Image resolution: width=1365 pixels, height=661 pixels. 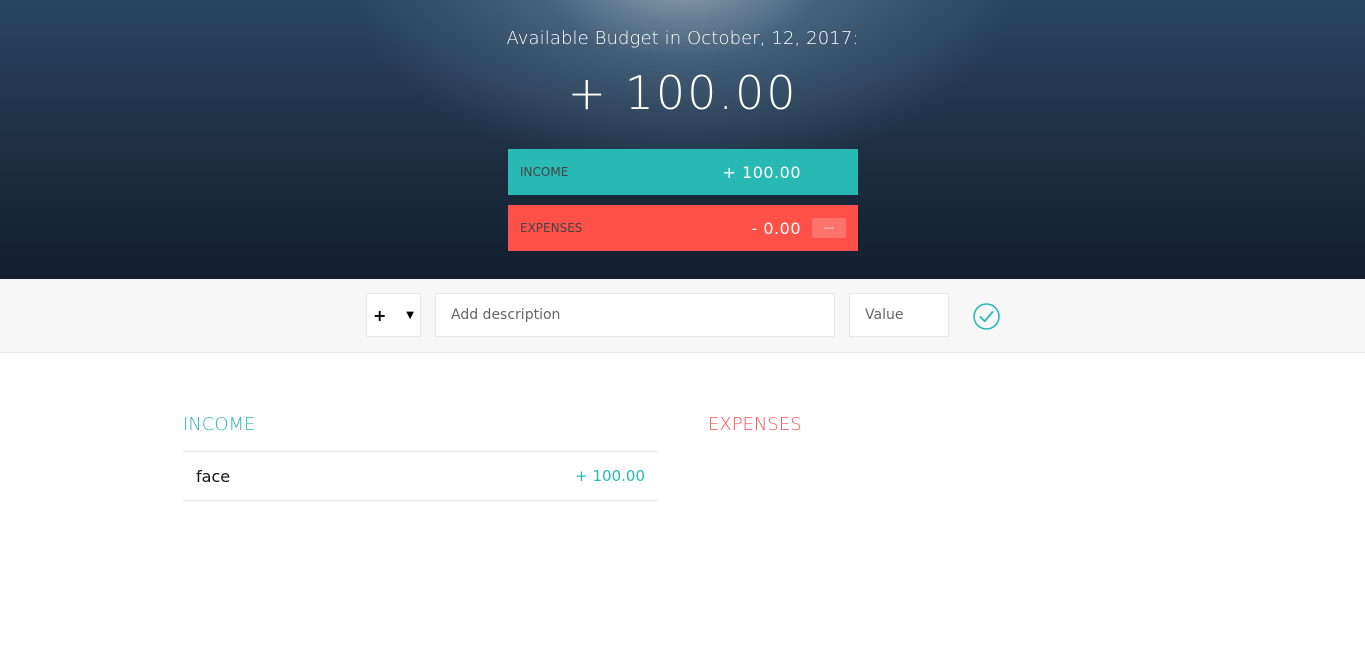 I want to click on checkmark-circle-icon, so click(x=986, y=316).